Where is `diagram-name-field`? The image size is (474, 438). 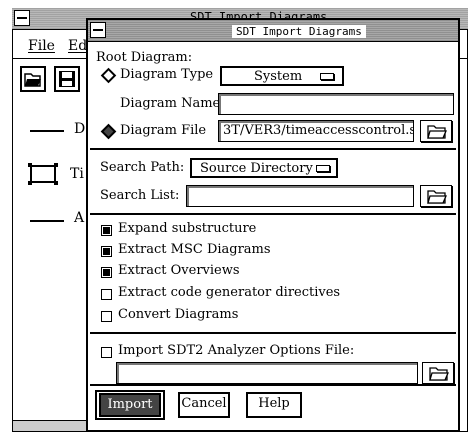 diagram-name-field is located at coordinates (336, 104).